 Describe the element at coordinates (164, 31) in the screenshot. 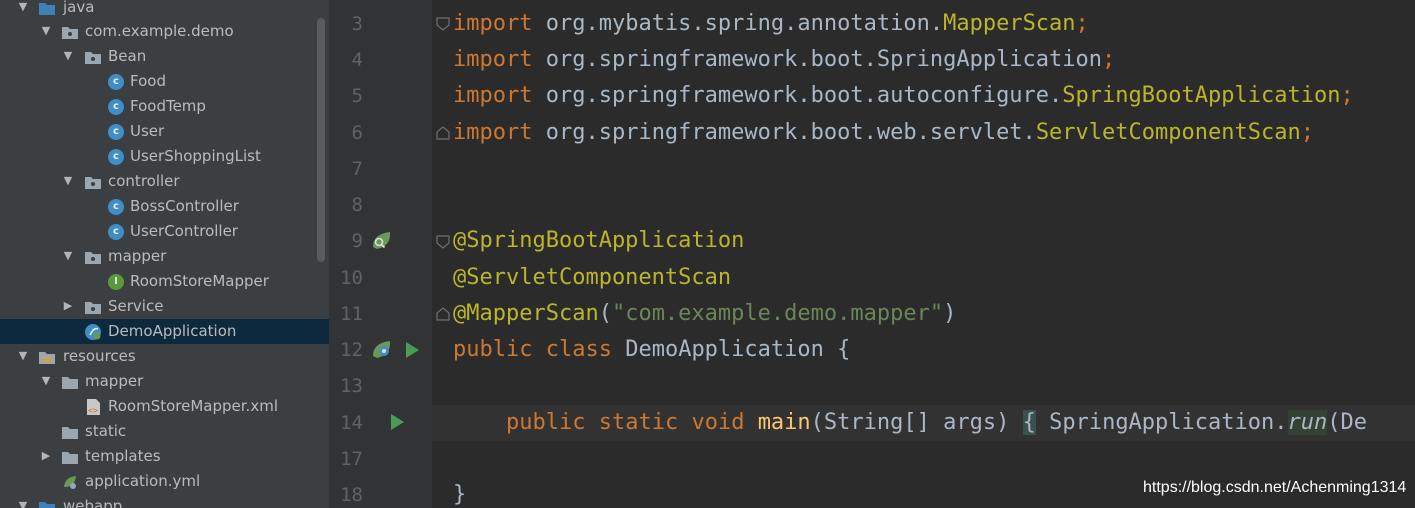

I see `tree-item-package: ▼ com.example.demo` at that location.